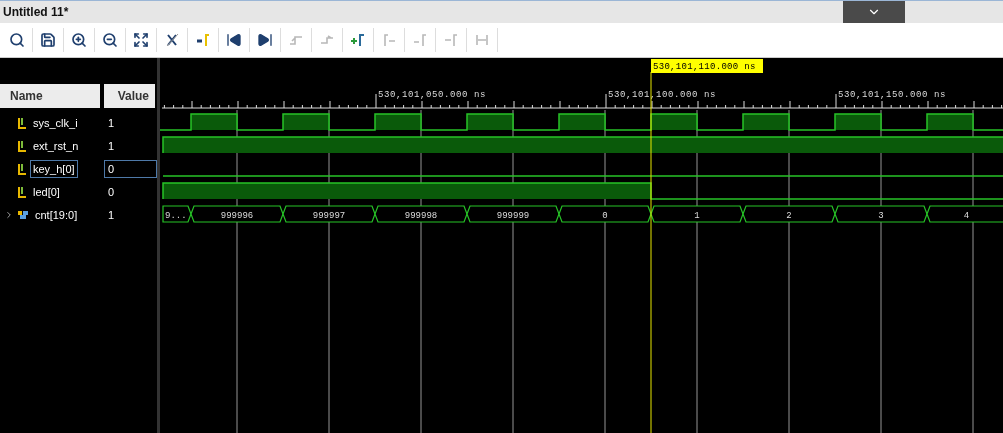 The height and width of the screenshot is (433, 1003). Describe the element at coordinates (9, 214) in the screenshot. I see `expand-chevron-icon` at that location.